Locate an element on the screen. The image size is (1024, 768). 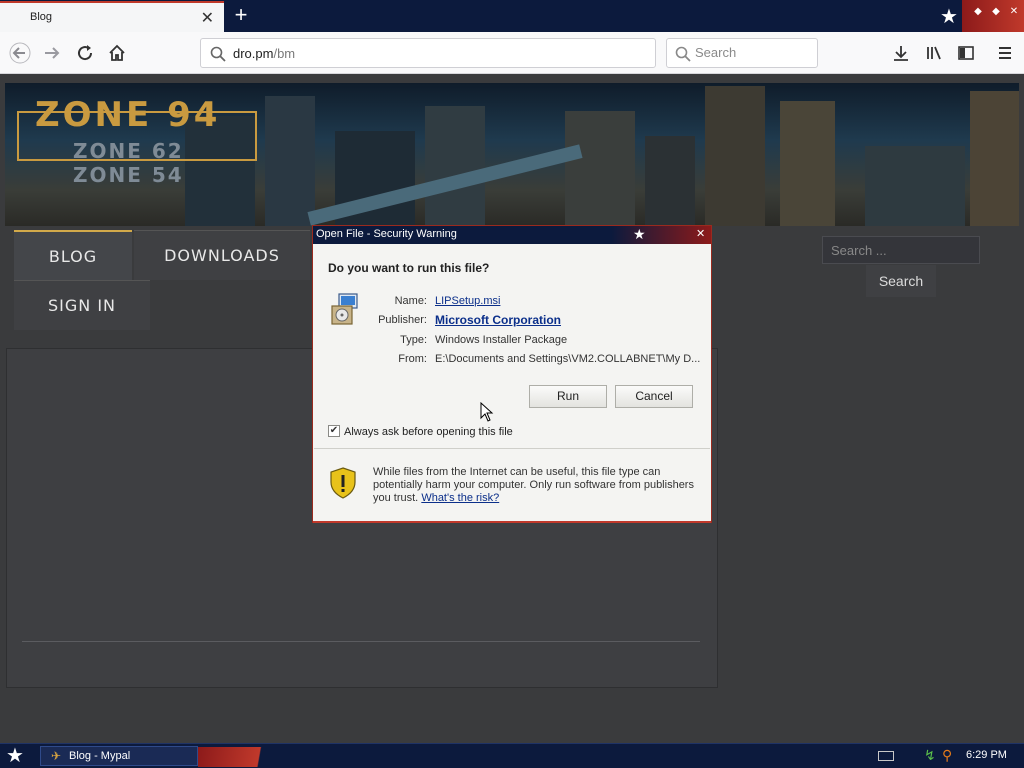
back-button is located at coordinates (20, 53).